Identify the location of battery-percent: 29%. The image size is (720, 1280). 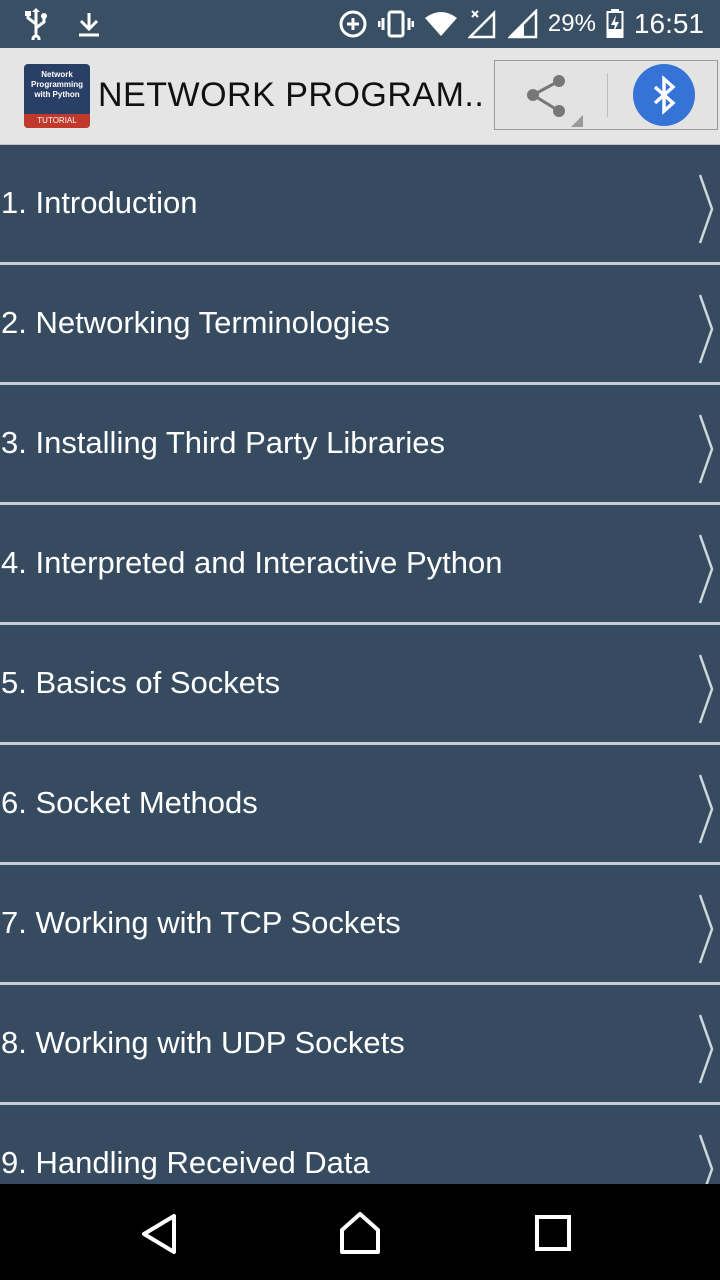
(571, 23).